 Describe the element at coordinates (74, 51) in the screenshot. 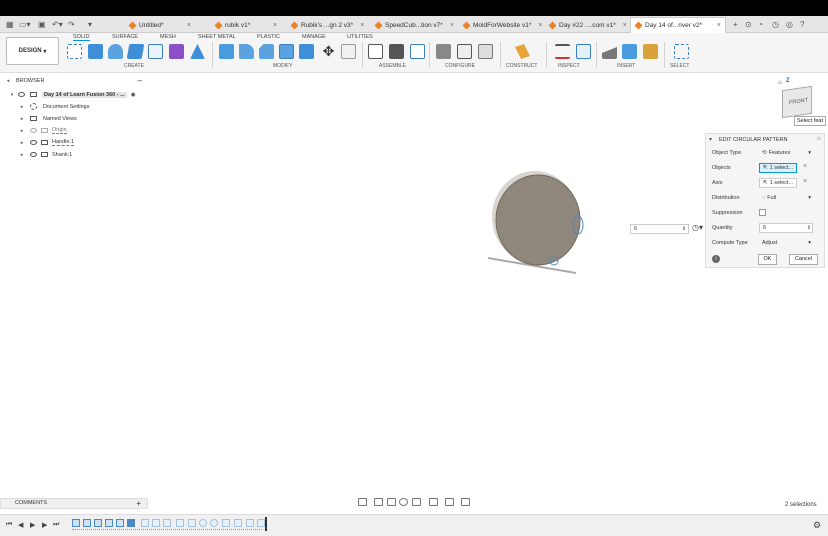

I see `create-sketch-icon` at that location.